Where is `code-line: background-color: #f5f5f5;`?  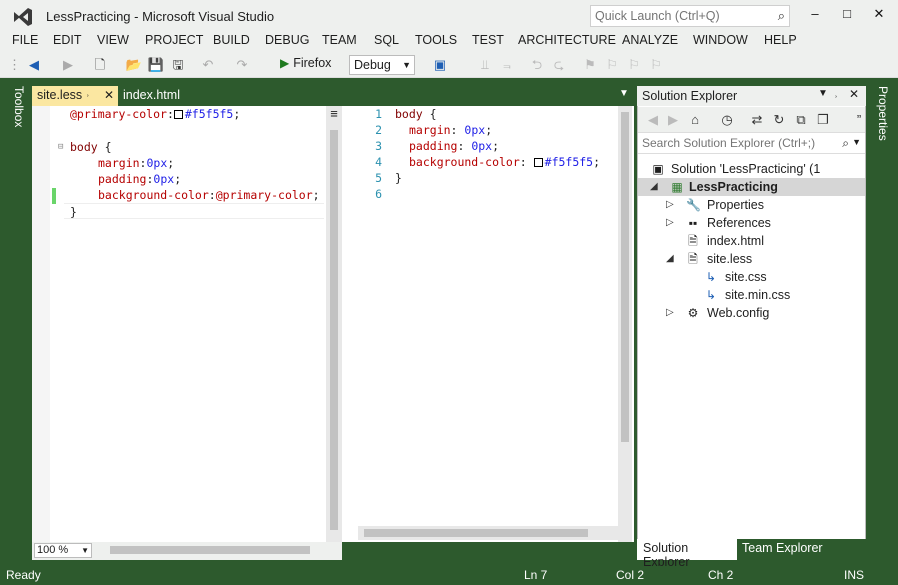
code-line: background-color: #f5f5f5; is located at coordinates (505, 162).